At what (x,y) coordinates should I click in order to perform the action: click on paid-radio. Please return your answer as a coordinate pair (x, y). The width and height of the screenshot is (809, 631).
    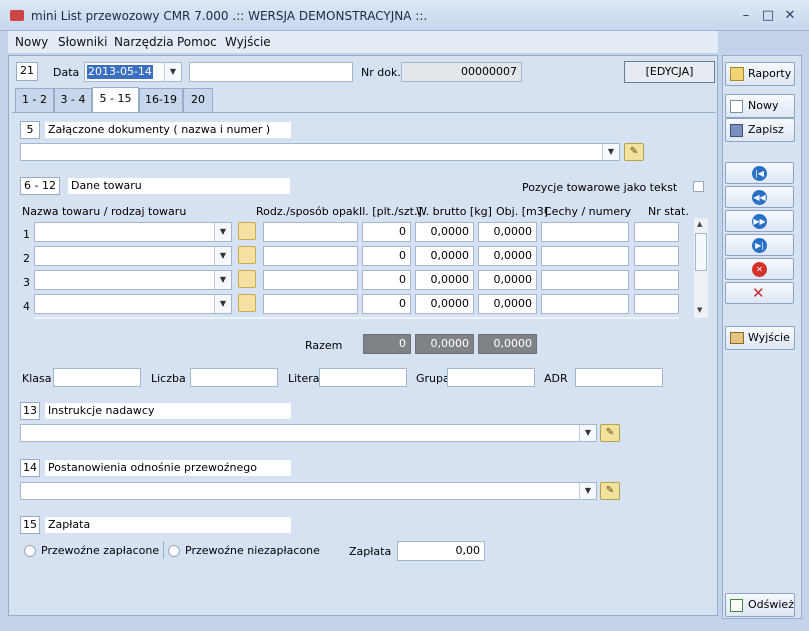
    Looking at the image, I should click on (30, 551).